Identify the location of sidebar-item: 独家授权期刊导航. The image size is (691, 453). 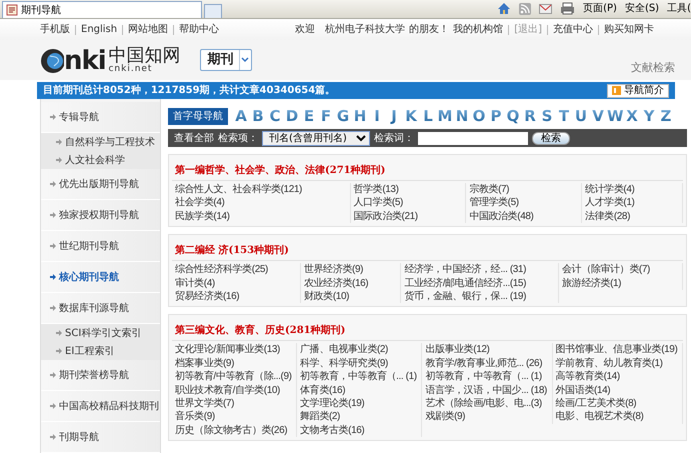
(100, 215).